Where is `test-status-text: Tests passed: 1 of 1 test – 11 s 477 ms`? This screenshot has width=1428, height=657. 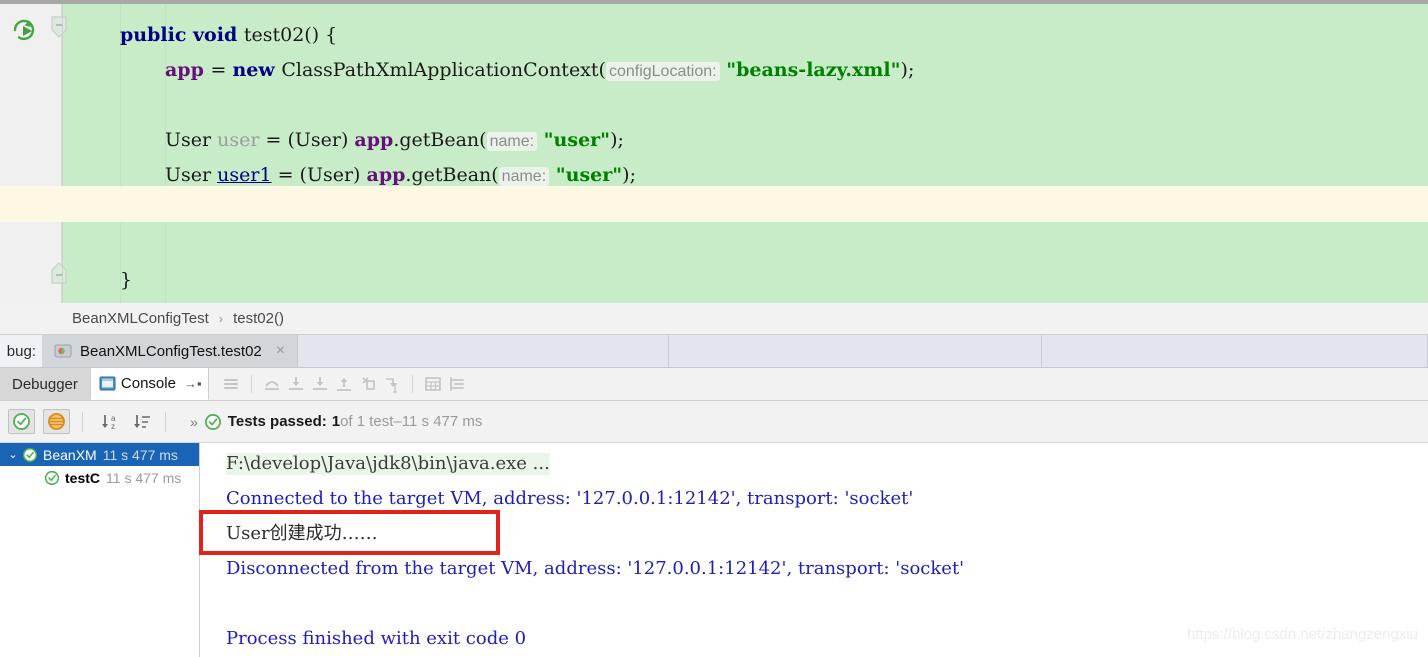 test-status-text: Tests passed: 1 of 1 test – 11 s 477 ms is located at coordinates (355, 421).